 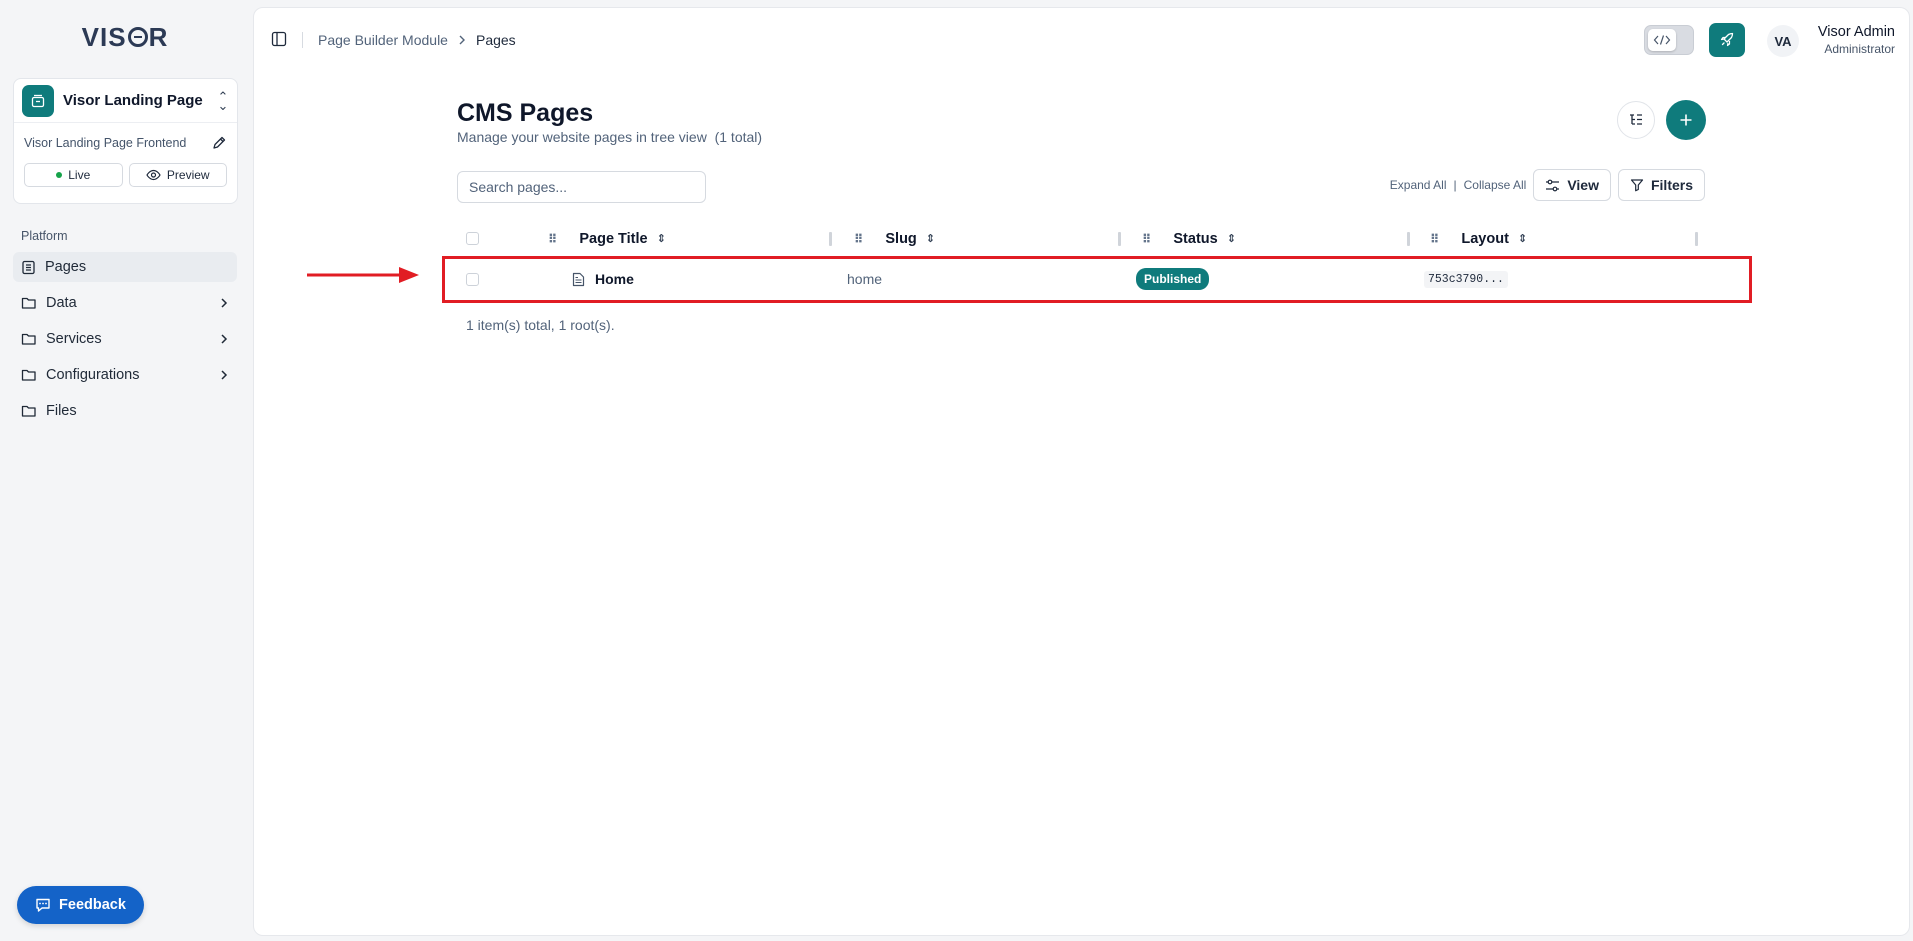 What do you see at coordinates (66, 267) in the screenshot?
I see `sidebar-item-label: Pages` at bounding box center [66, 267].